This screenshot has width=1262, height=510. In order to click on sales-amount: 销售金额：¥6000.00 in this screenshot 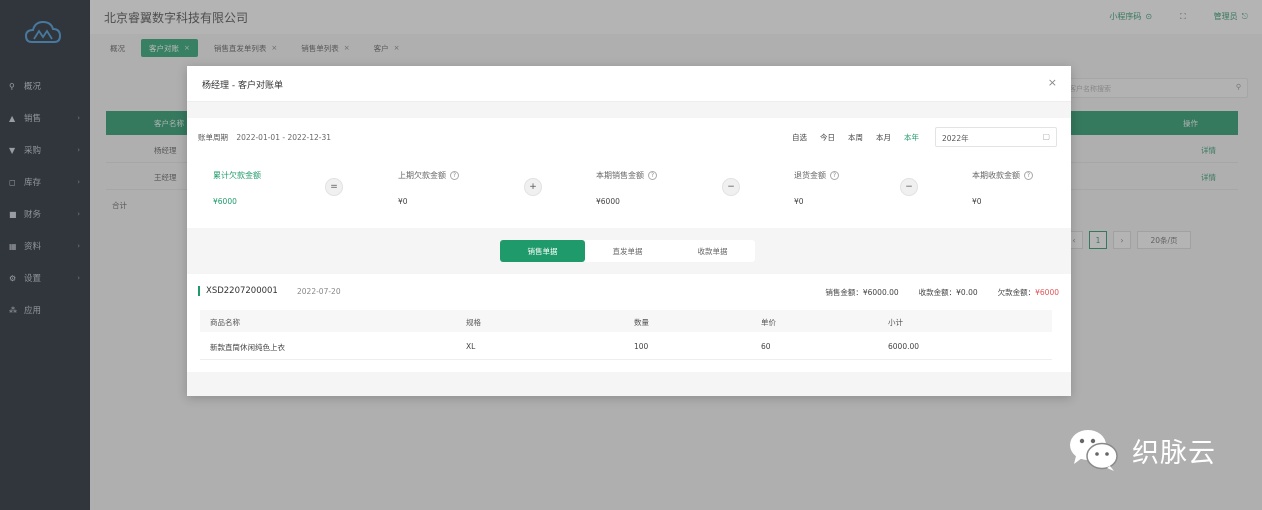, I will do `click(861, 292)`.